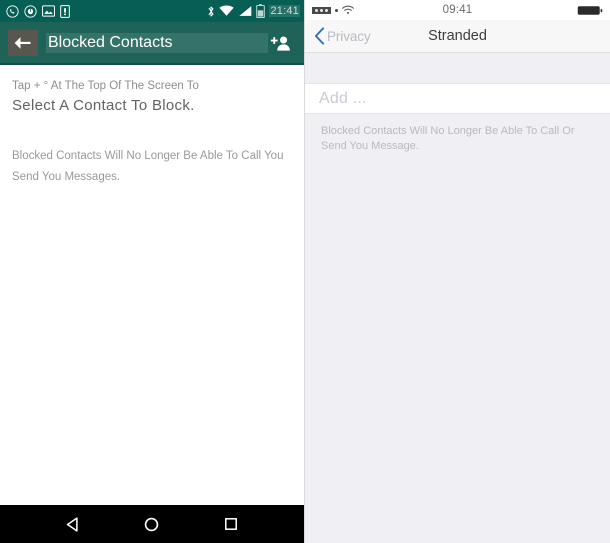 The height and width of the screenshot is (543, 610). What do you see at coordinates (281, 43) in the screenshot?
I see `add-contact-icon` at bounding box center [281, 43].